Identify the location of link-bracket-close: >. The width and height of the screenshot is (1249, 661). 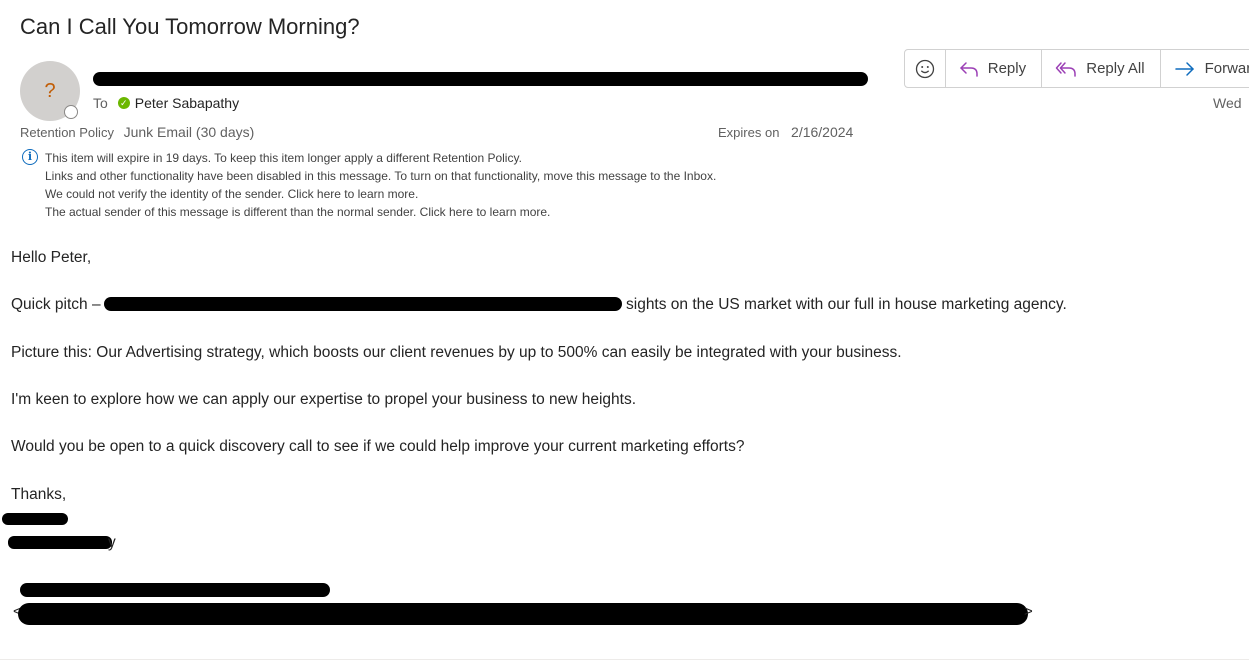
(1028, 611).